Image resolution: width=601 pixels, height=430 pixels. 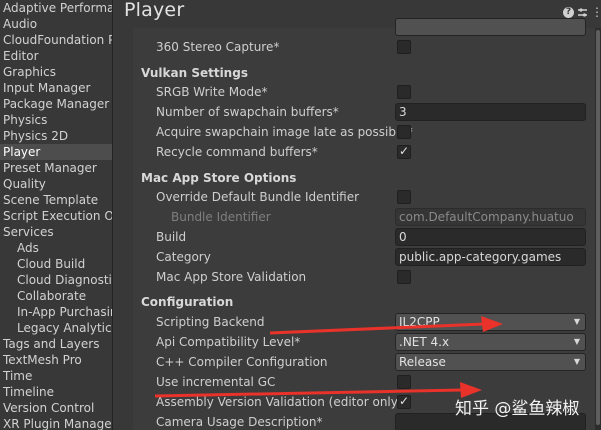 I want to click on sidebar-item: Cloud Build, so click(x=56, y=264).